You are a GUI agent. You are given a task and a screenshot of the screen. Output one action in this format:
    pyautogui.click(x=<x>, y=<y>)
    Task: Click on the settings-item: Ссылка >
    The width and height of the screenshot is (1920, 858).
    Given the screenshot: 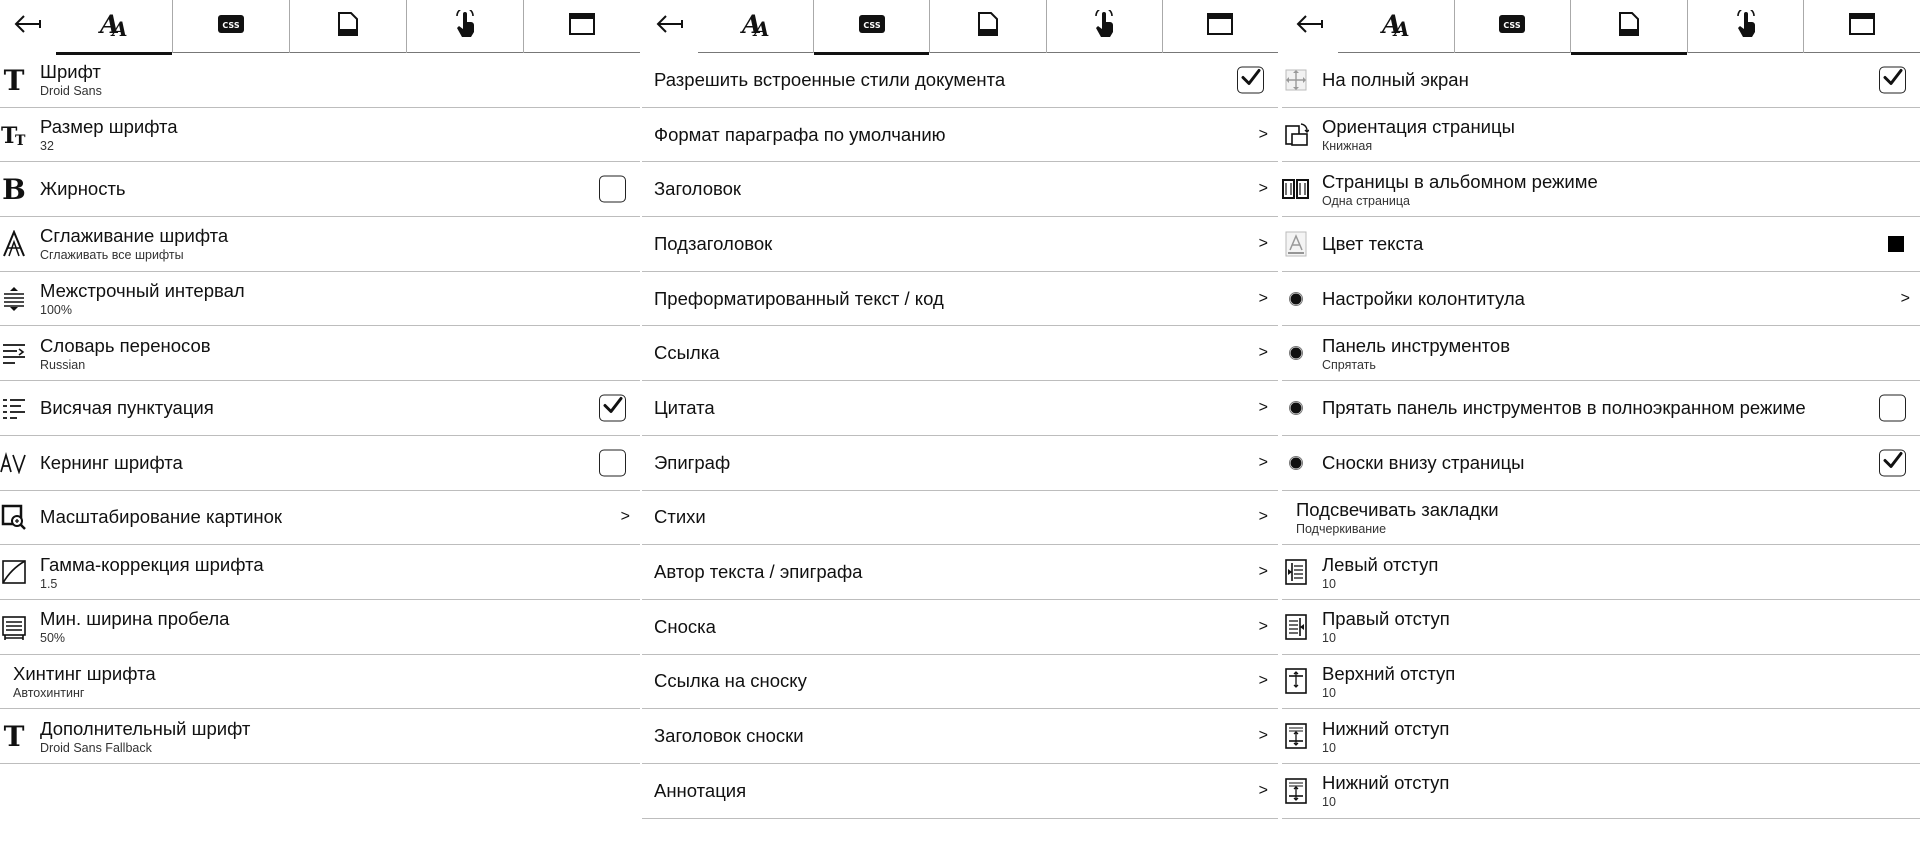 What is the action you would take?
    pyautogui.click(x=960, y=354)
    